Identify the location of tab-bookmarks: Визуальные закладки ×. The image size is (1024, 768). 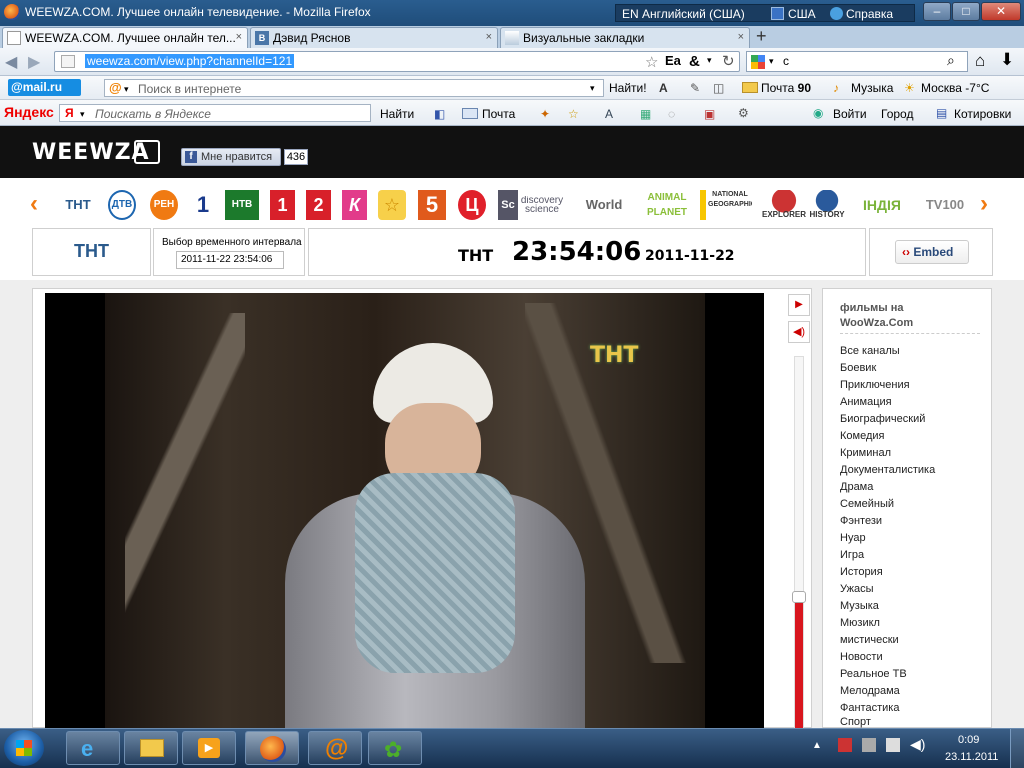
(625, 37).